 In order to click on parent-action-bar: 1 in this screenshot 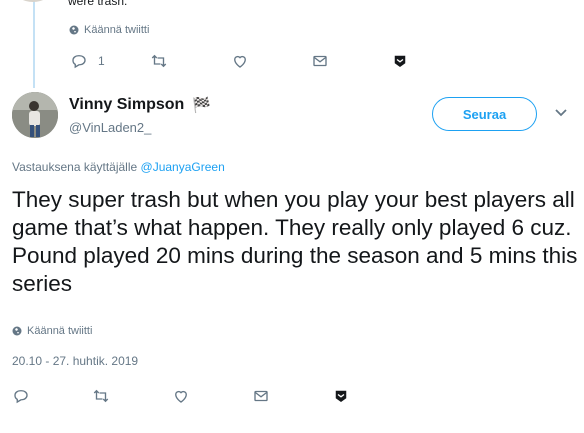, I will do `click(239, 61)`.